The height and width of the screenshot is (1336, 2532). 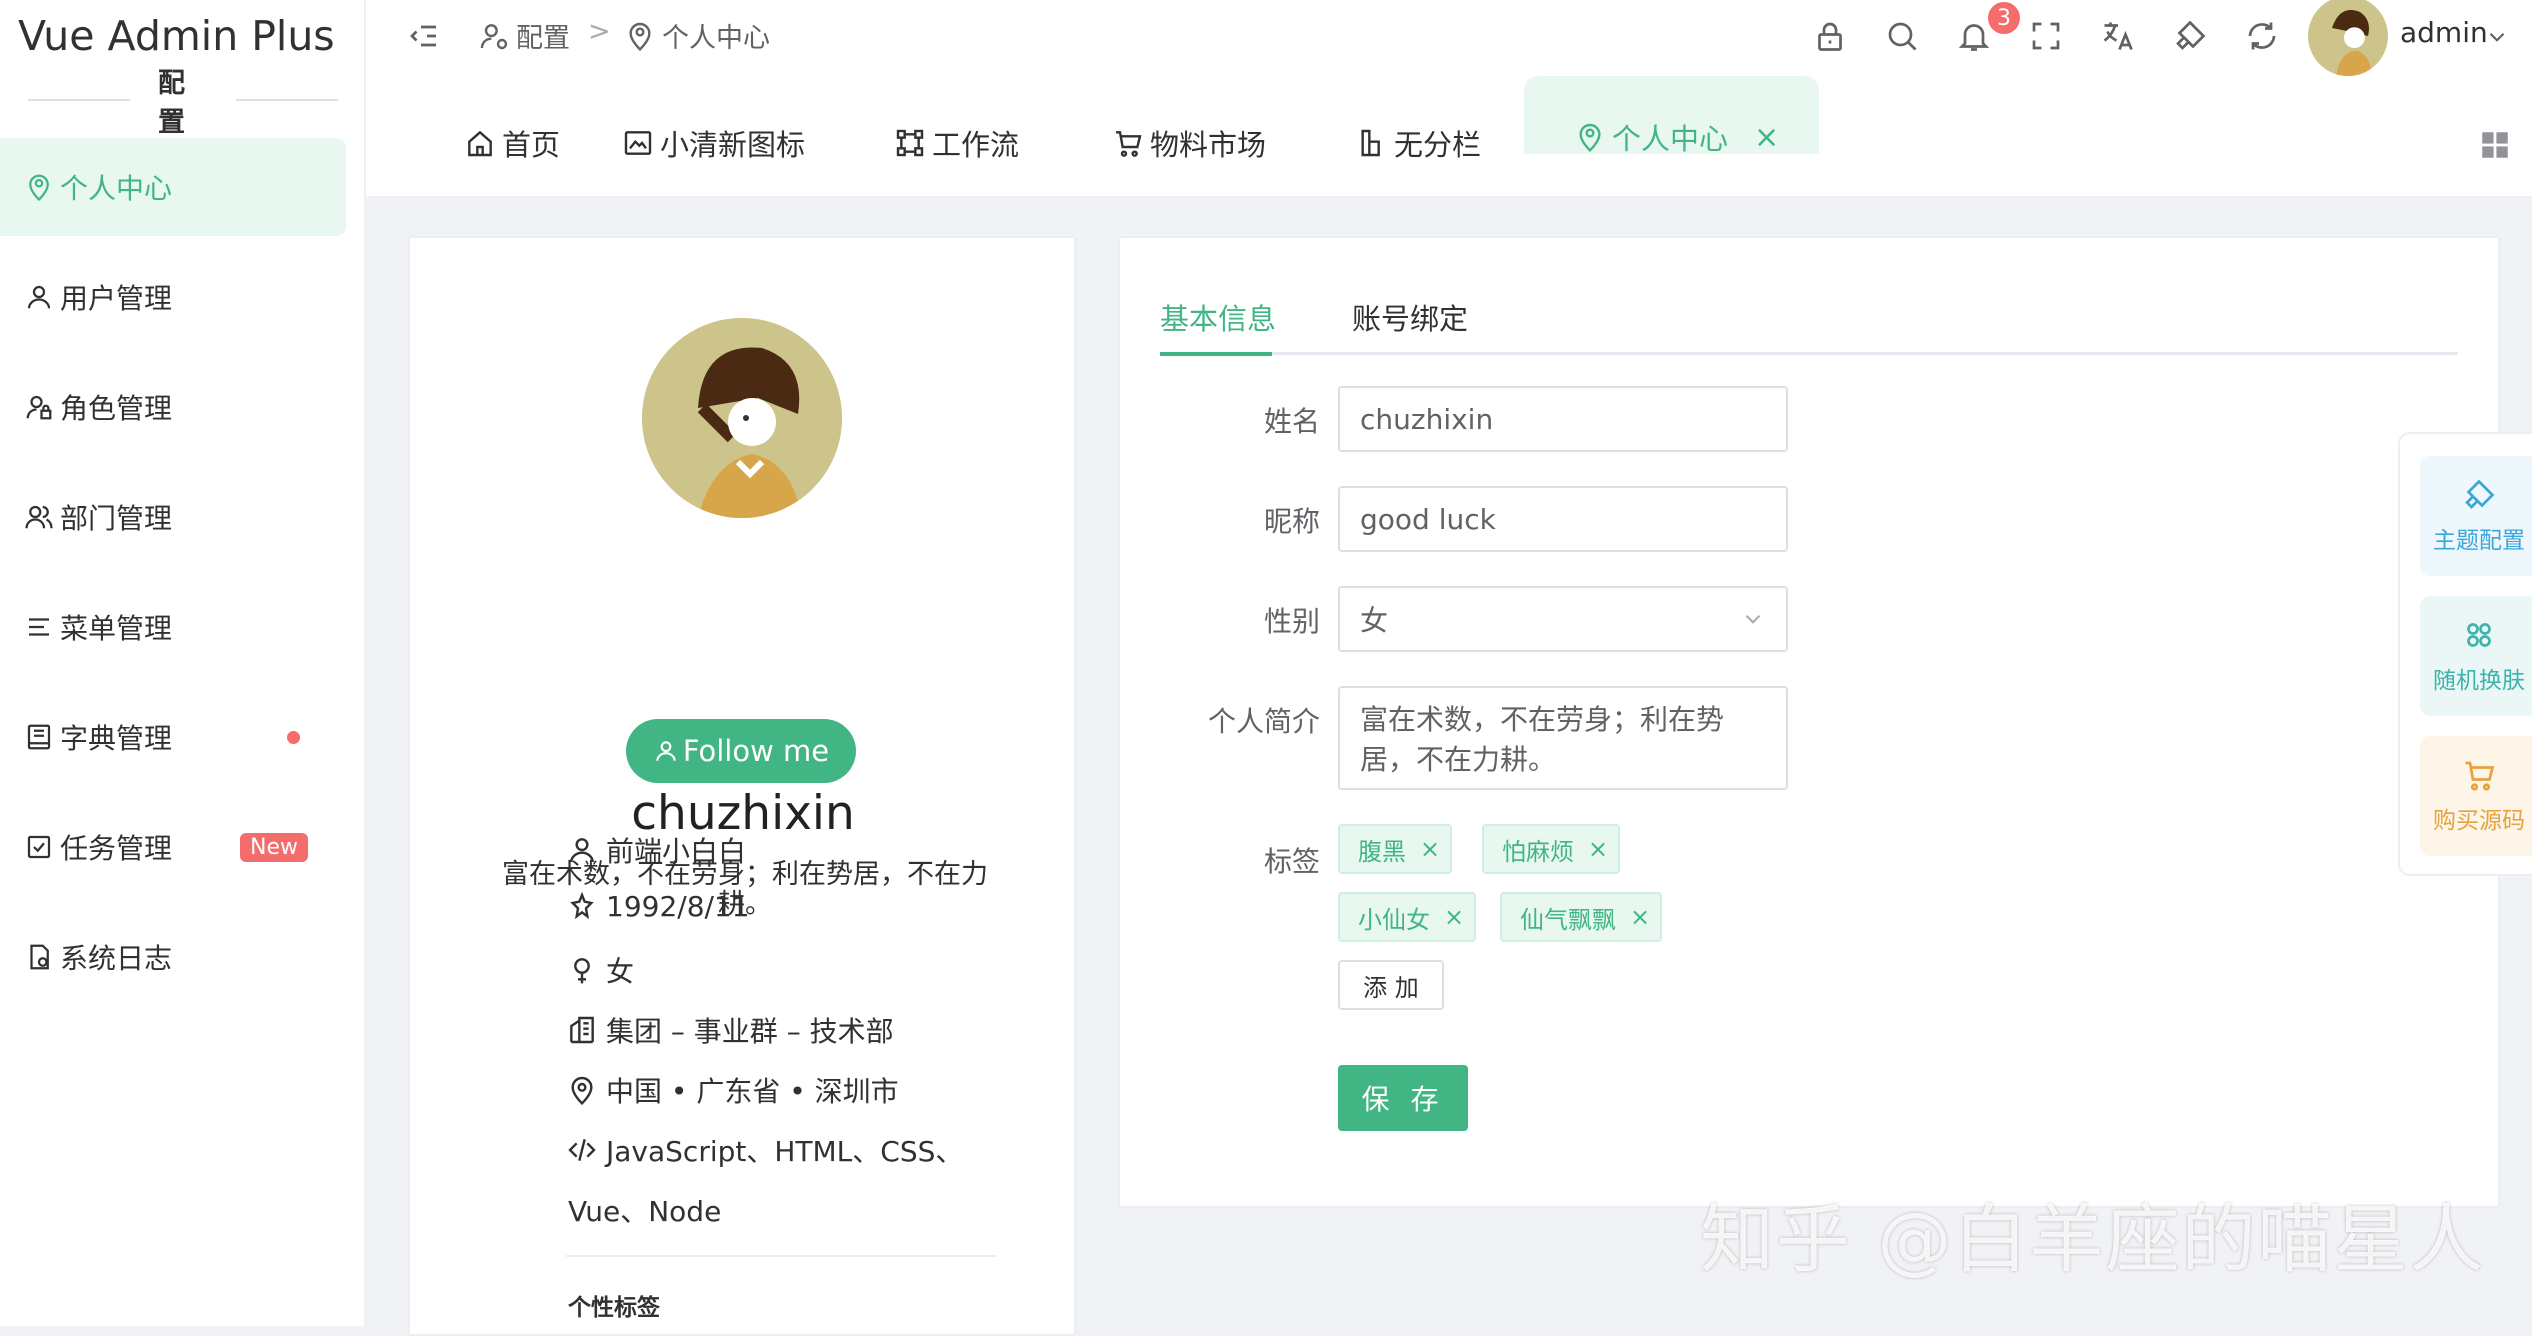 I want to click on profile-avatar, so click(x=742, y=418).